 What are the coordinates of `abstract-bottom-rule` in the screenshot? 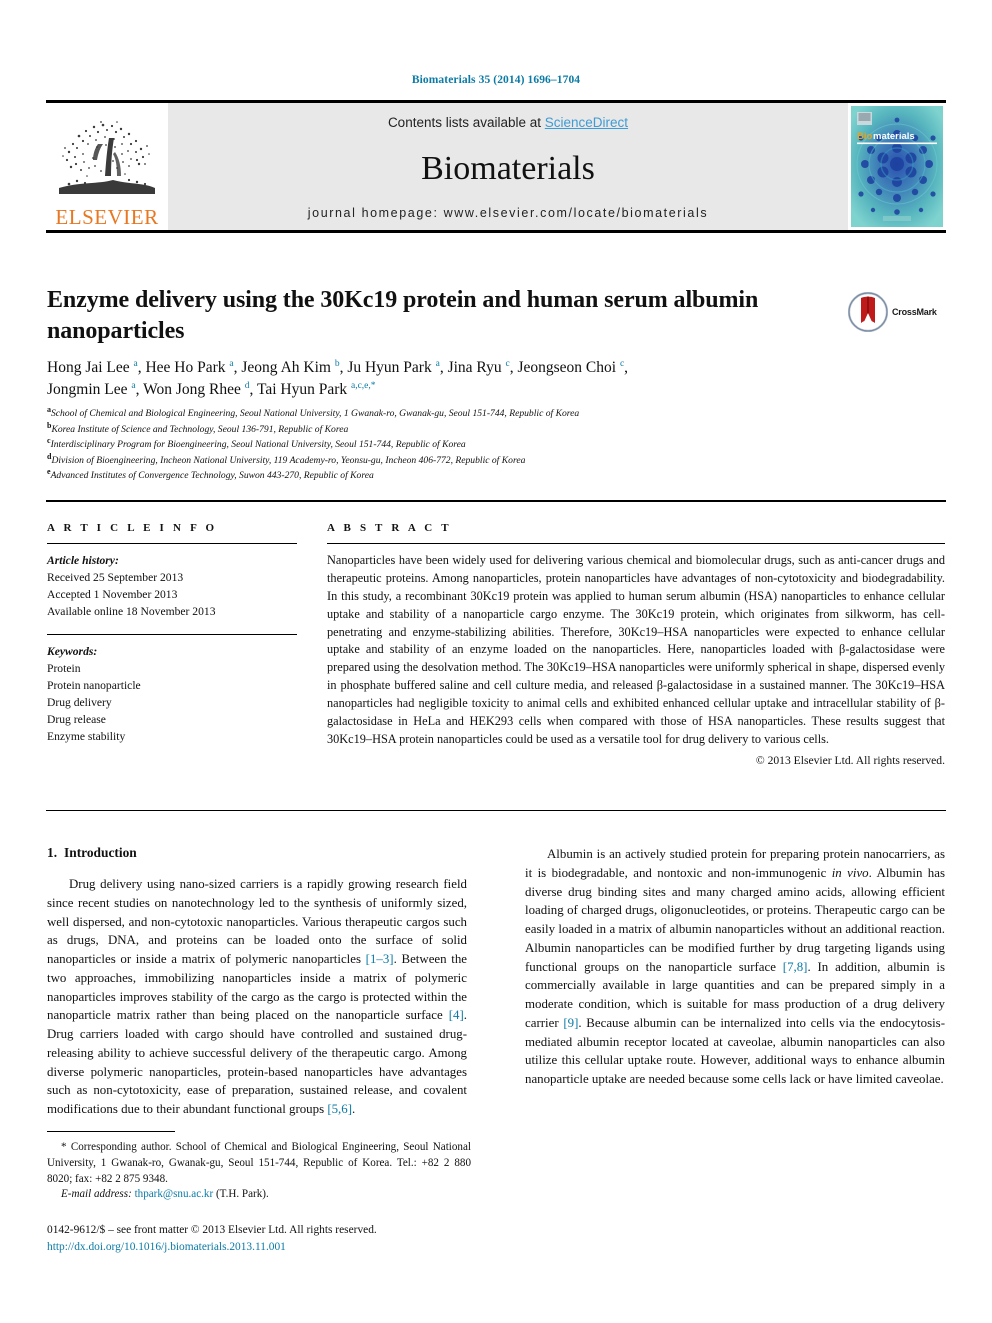 It's located at (496, 810).